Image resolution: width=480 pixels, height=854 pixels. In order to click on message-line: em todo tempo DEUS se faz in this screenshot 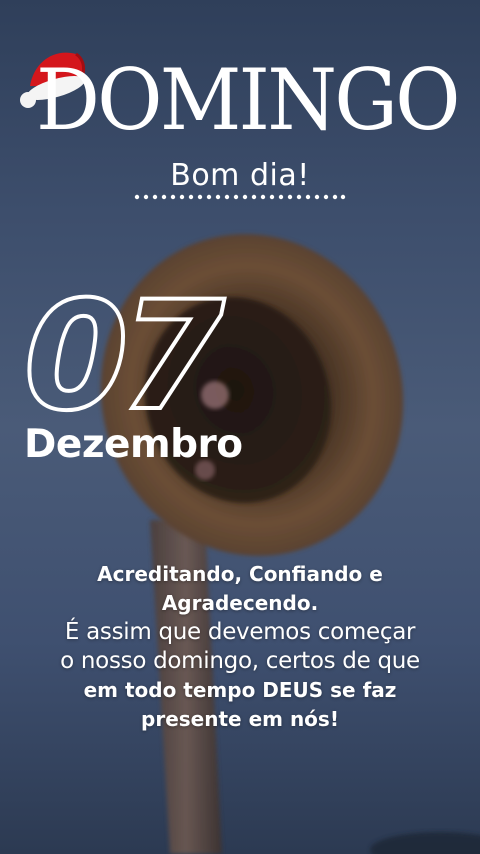, I will do `click(240, 690)`.